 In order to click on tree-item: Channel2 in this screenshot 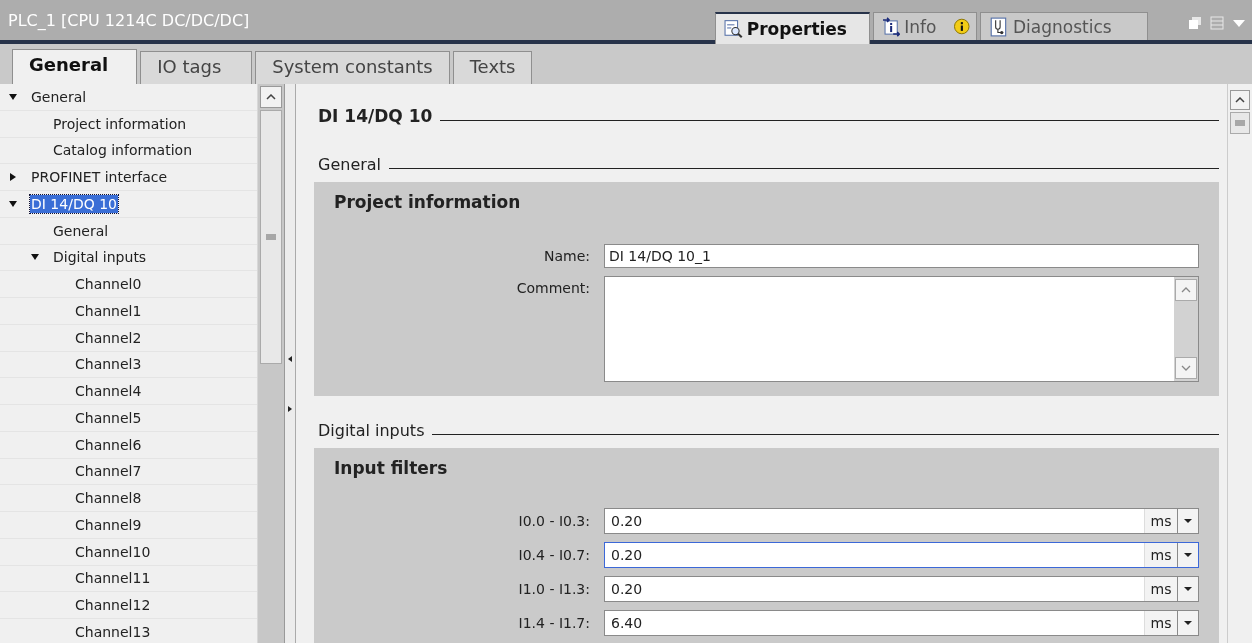, I will do `click(128, 338)`.